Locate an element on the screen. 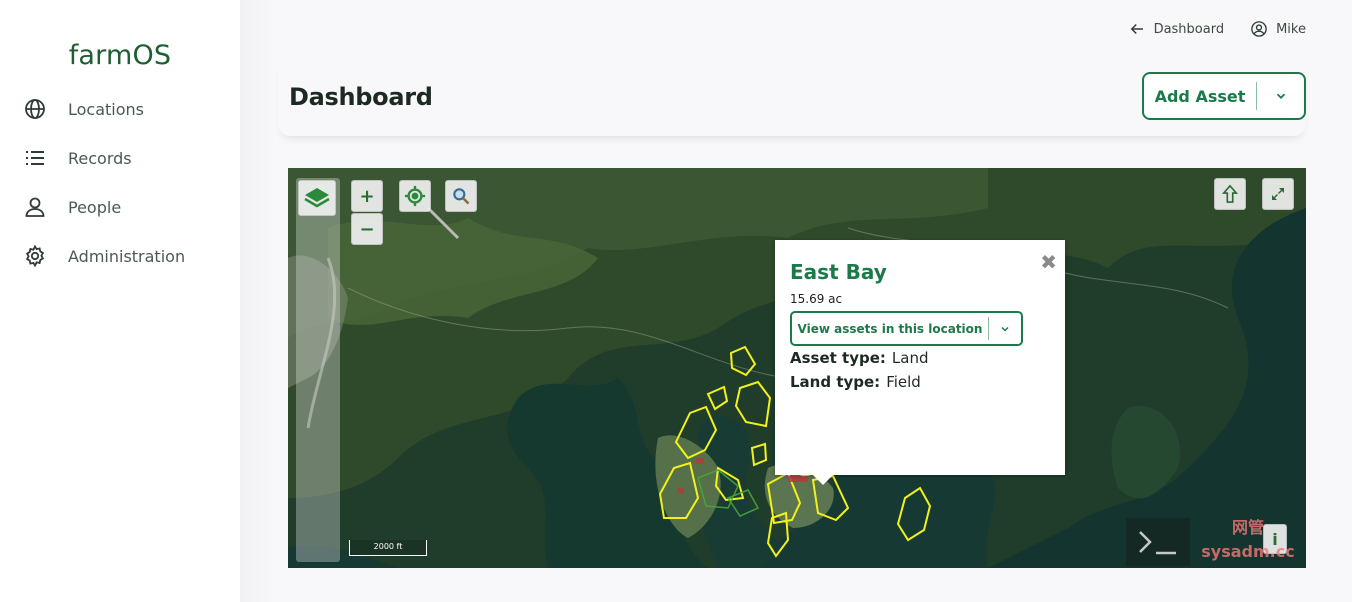 Image resolution: width=1352 pixels, height=602 pixels. app-logo: farmOS is located at coordinates (120, 55).